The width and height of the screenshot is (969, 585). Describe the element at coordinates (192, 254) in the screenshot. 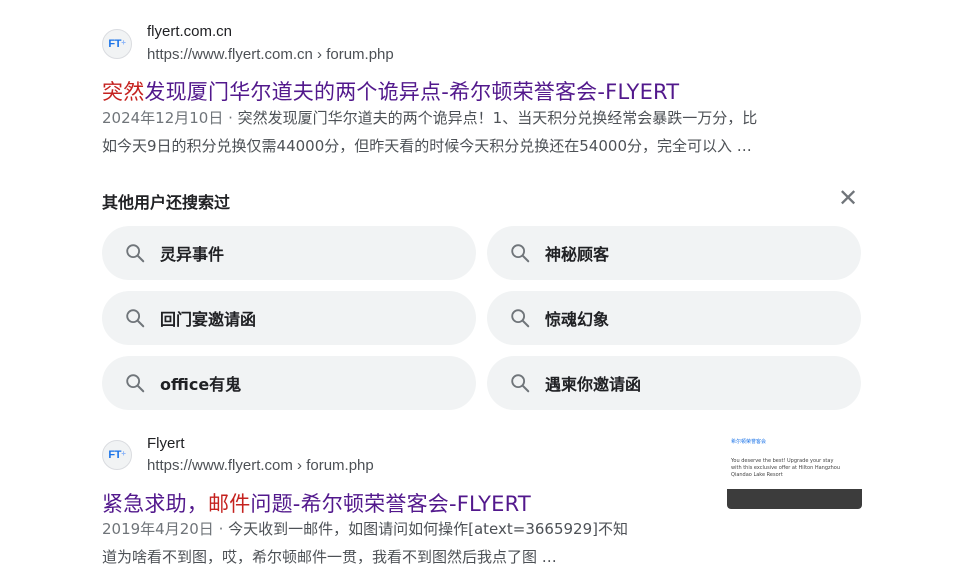

I see `chip-label: 灵异事件` at that location.